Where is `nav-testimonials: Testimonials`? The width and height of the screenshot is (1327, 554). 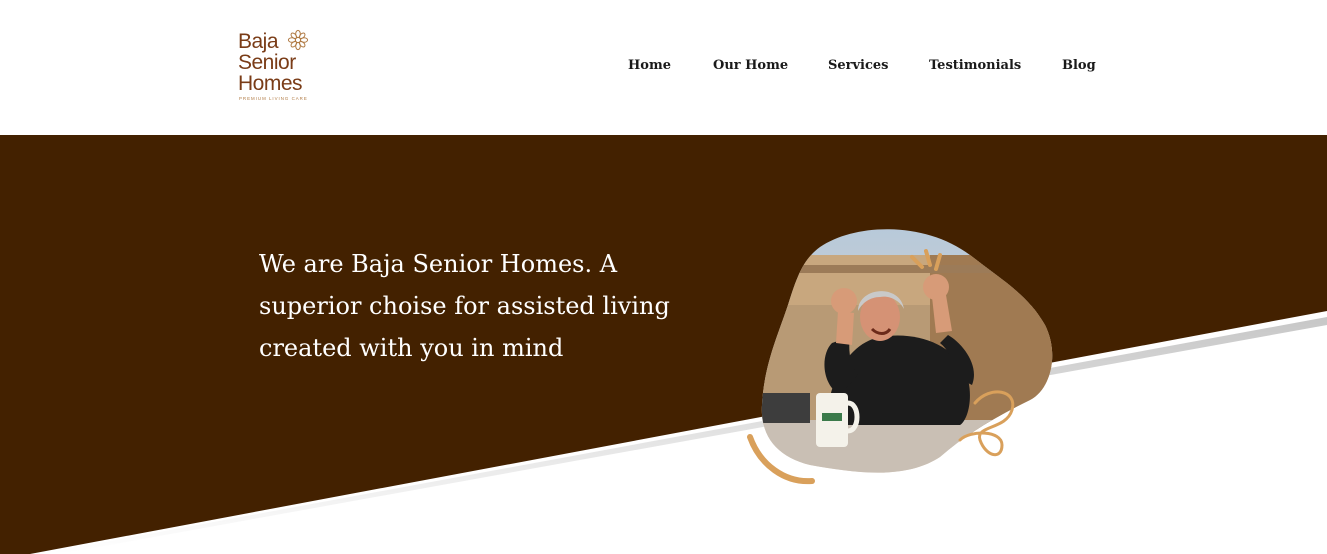 nav-testimonials: Testimonials is located at coordinates (975, 65).